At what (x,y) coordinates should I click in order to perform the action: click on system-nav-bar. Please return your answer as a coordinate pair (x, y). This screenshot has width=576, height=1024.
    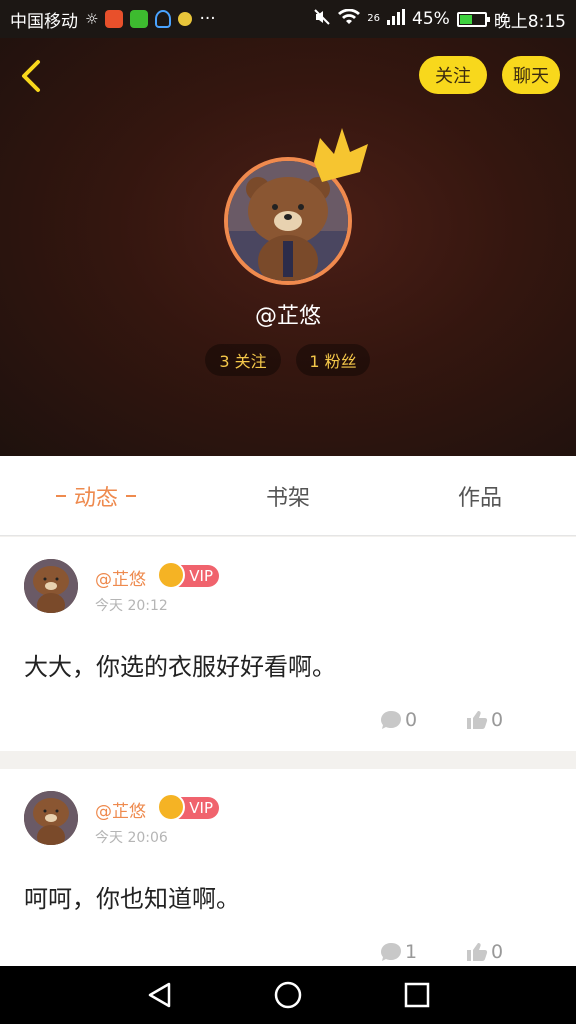
    Looking at the image, I should click on (288, 995).